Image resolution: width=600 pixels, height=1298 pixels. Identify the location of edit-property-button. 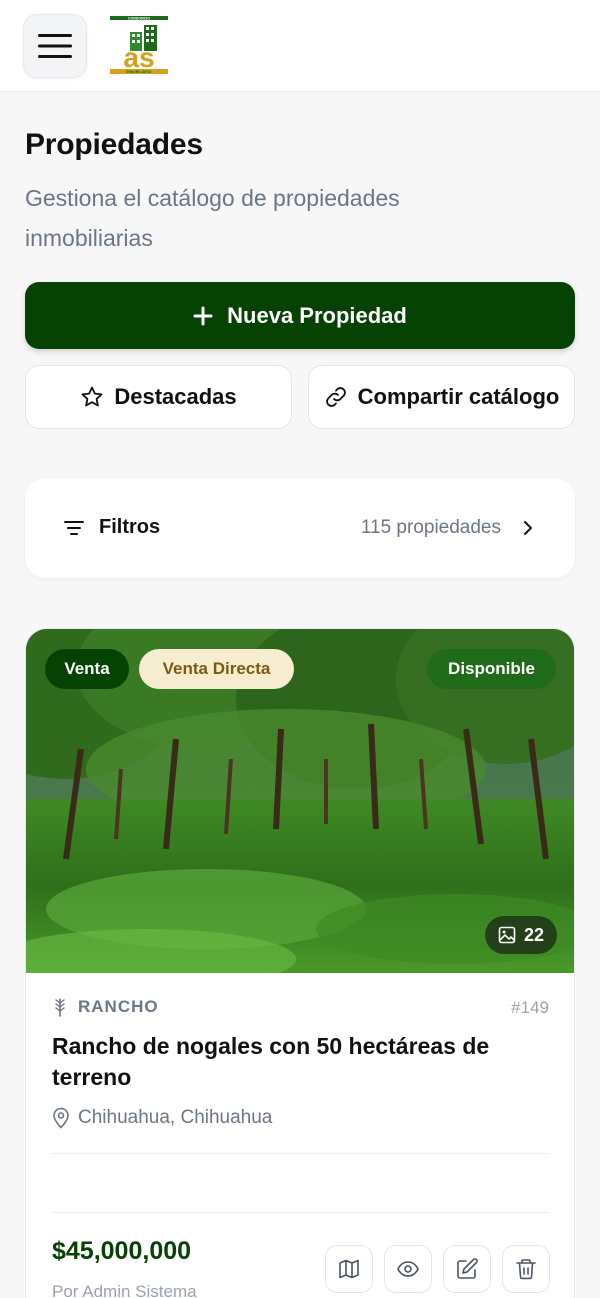
(467, 1269).